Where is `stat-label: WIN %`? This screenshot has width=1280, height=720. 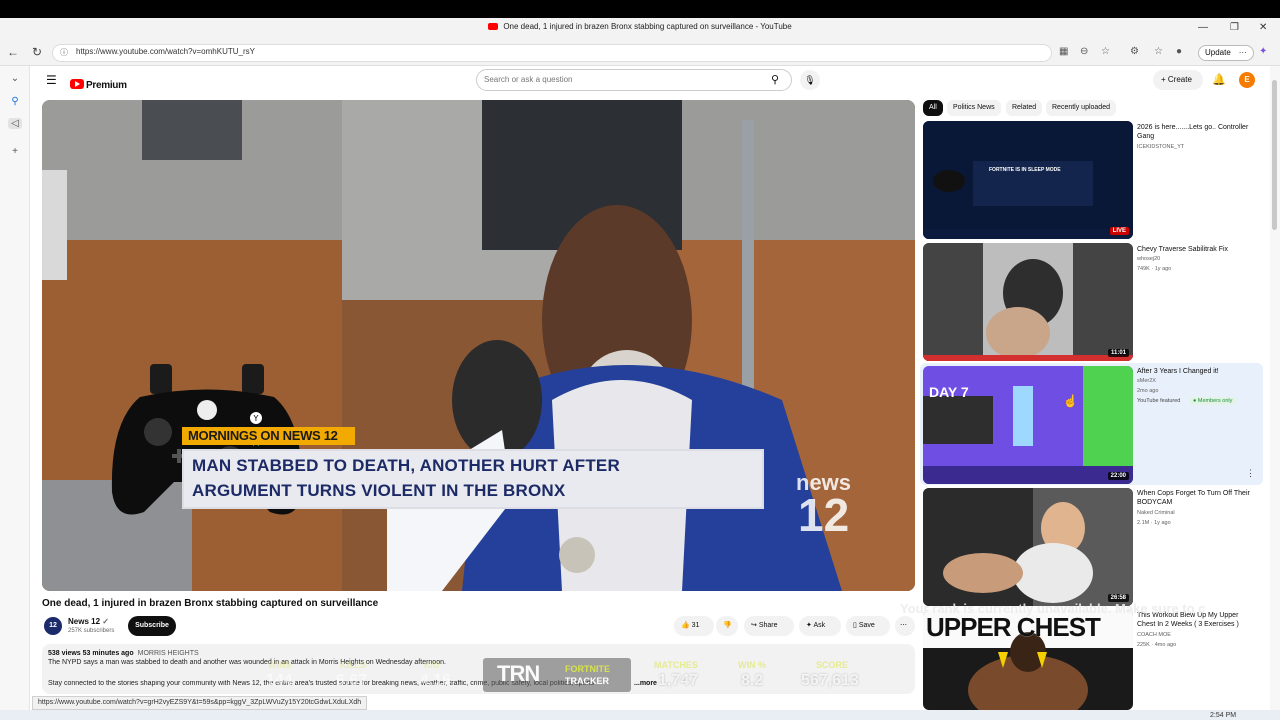
stat-label: WIN % is located at coordinates (752, 665).